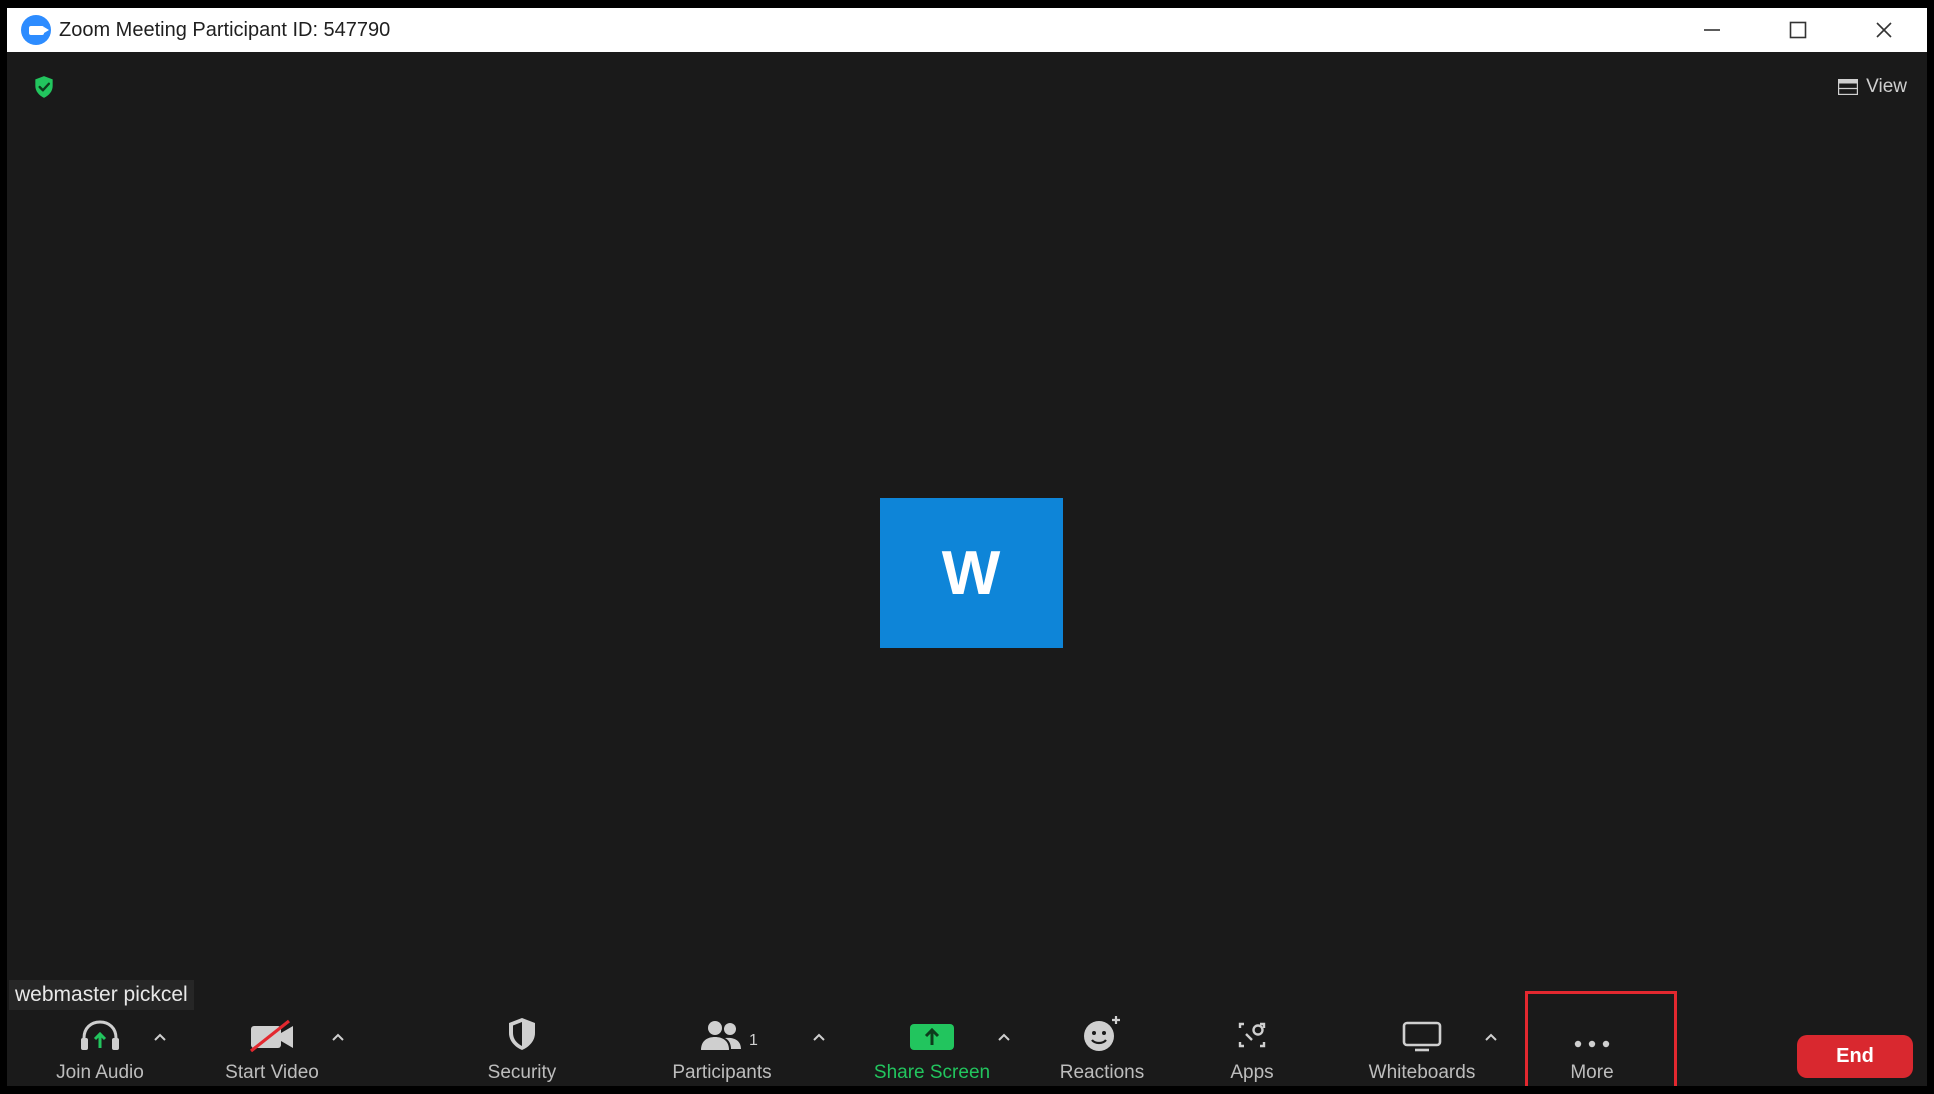 This screenshot has height=1094, width=1934. What do you see at coordinates (722, 1072) in the screenshot?
I see `participants-label: Participants` at bounding box center [722, 1072].